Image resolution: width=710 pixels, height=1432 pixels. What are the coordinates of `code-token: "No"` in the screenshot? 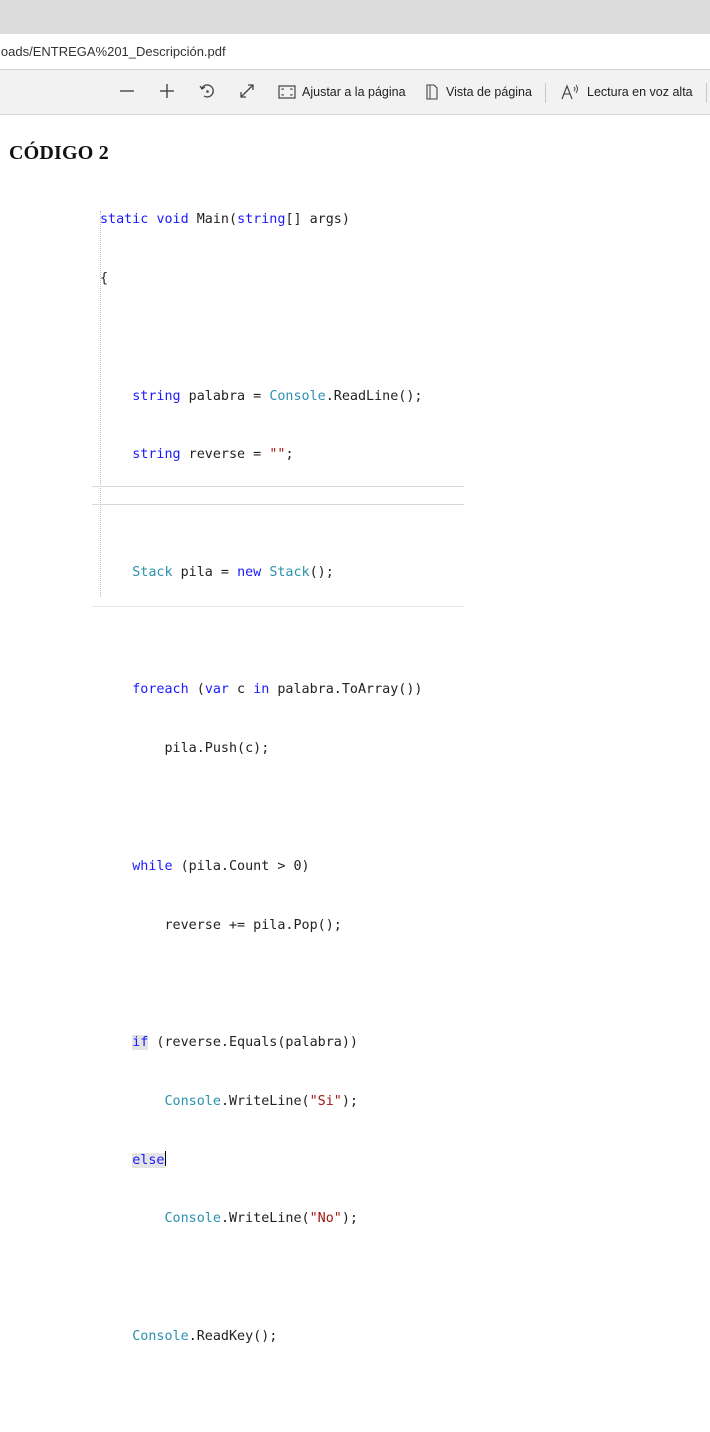 It's located at (325, 1219).